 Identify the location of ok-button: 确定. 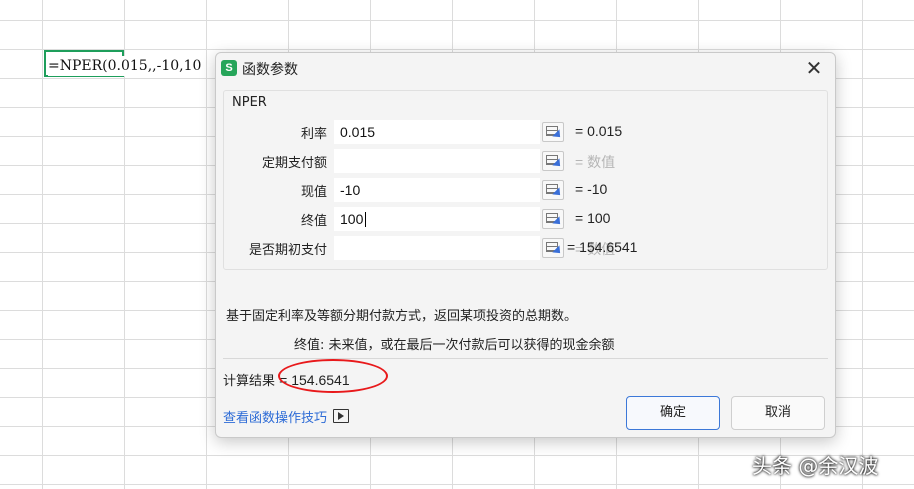
(673, 413).